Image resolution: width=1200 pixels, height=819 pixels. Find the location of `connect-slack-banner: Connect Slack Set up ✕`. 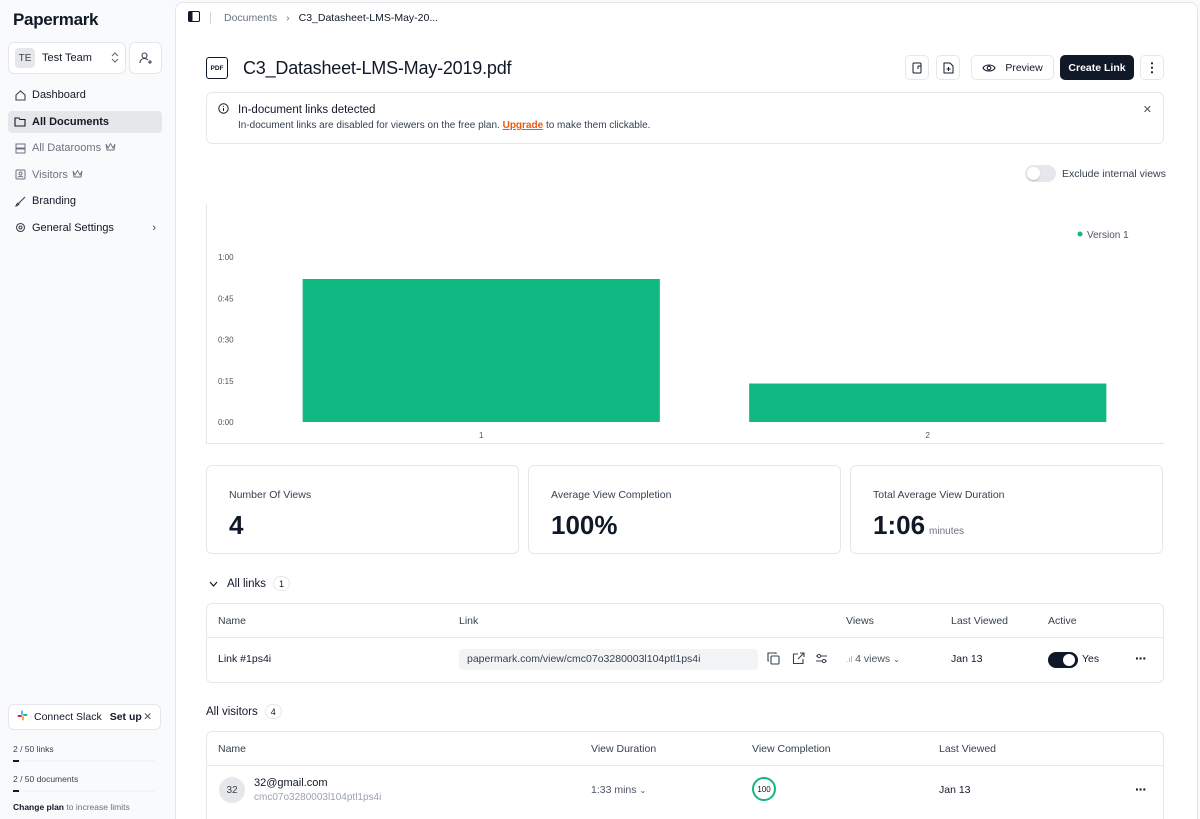

connect-slack-banner: Connect Slack Set up ✕ is located at coordinates (84, 717).